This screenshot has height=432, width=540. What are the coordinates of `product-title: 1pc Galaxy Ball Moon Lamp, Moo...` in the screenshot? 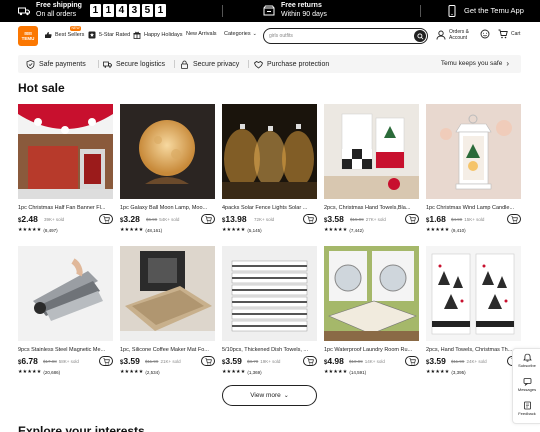 It's located at (167, 208).